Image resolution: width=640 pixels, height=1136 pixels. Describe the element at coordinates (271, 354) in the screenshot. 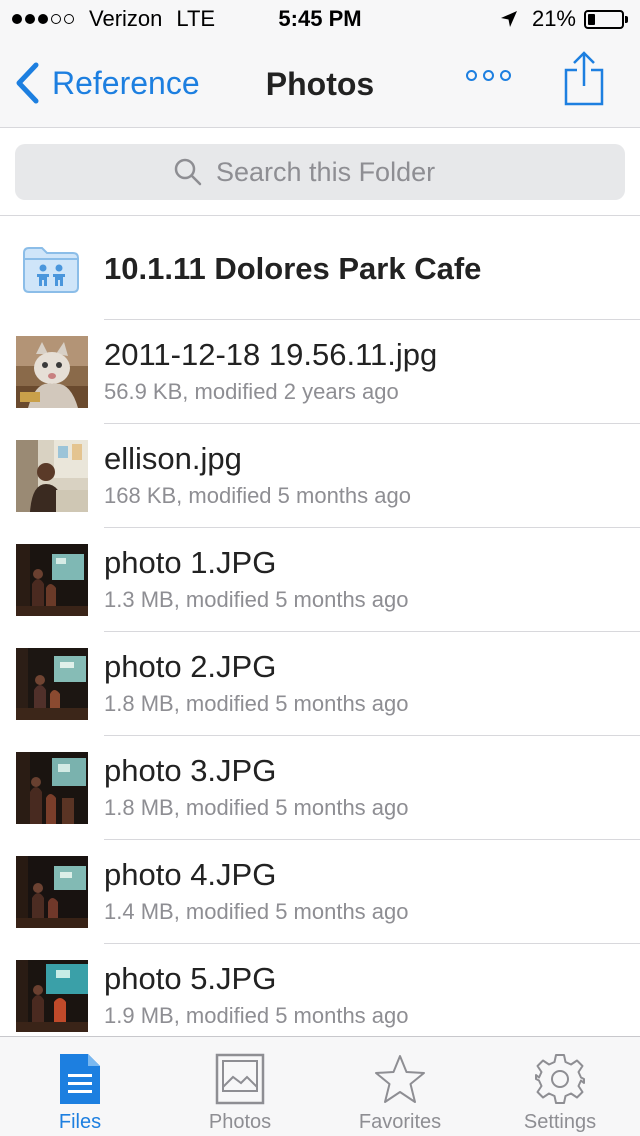

I see `file-name: 2011-12-18 19.56.11.jpg` at that location.